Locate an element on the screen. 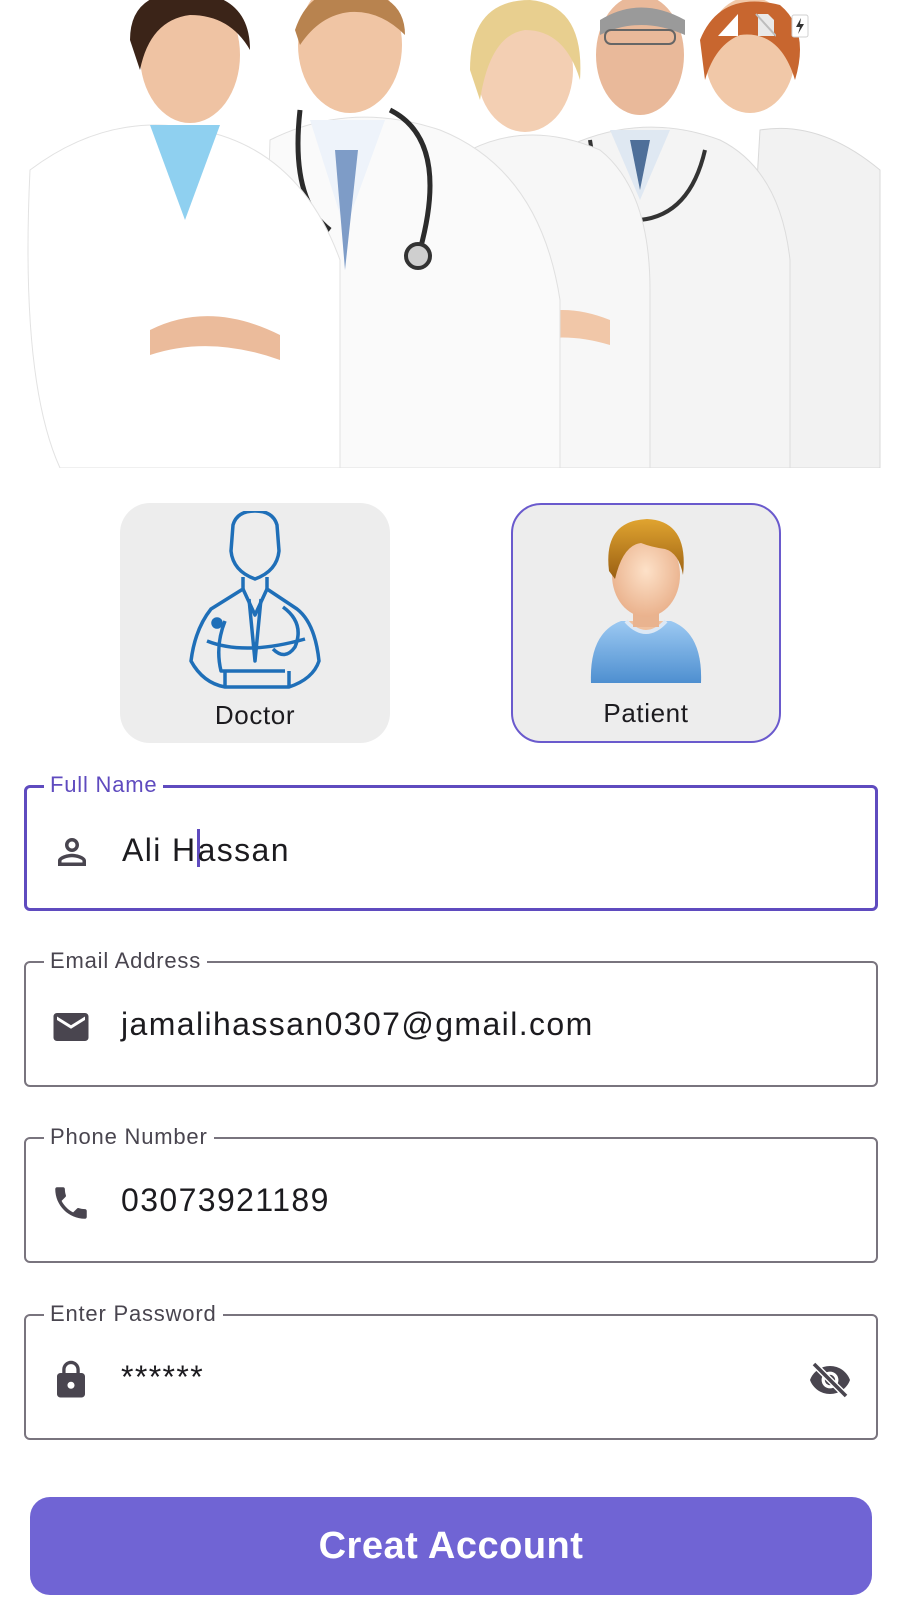  email-input: jamalihassan0307@gmail.com is located at coordinates (357, 1024).